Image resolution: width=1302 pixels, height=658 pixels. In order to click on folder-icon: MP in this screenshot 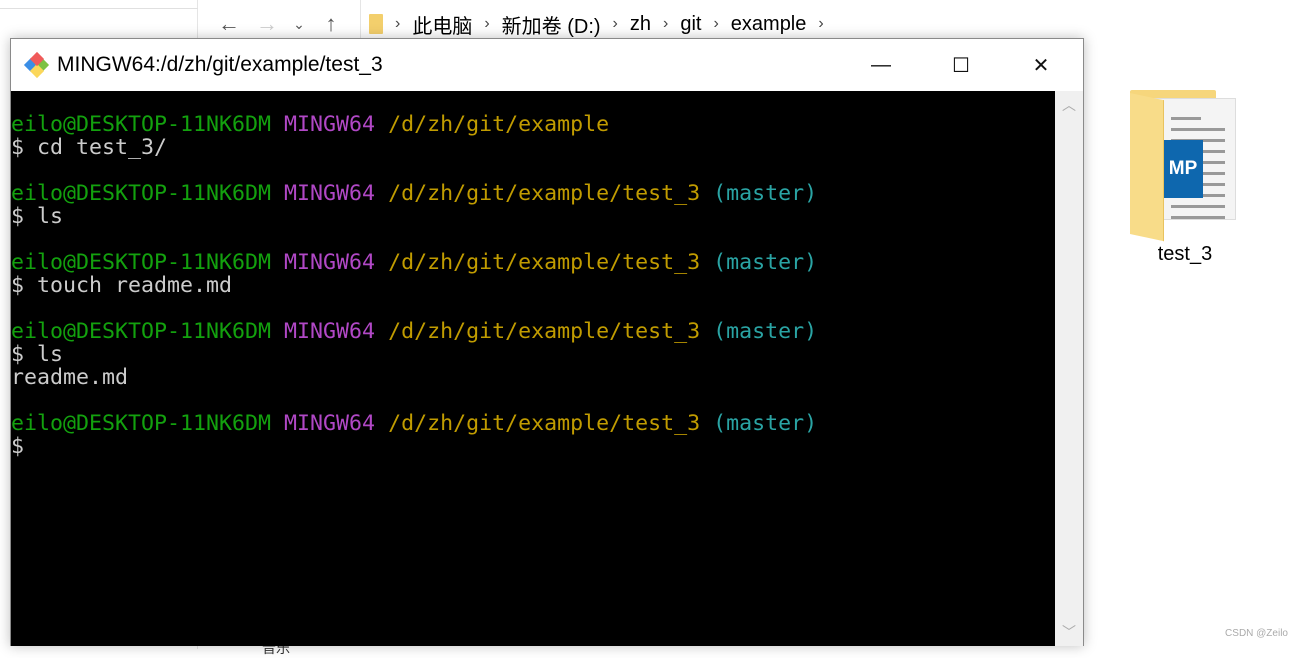, I will do `click(1185, 165)`.